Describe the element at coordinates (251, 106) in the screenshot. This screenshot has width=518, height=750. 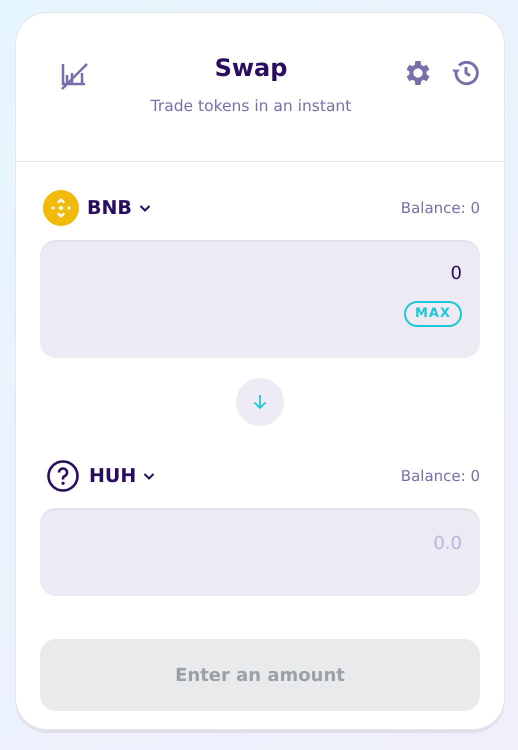
I see `swap-subtitle: Trade tokens in an instant` at that location.